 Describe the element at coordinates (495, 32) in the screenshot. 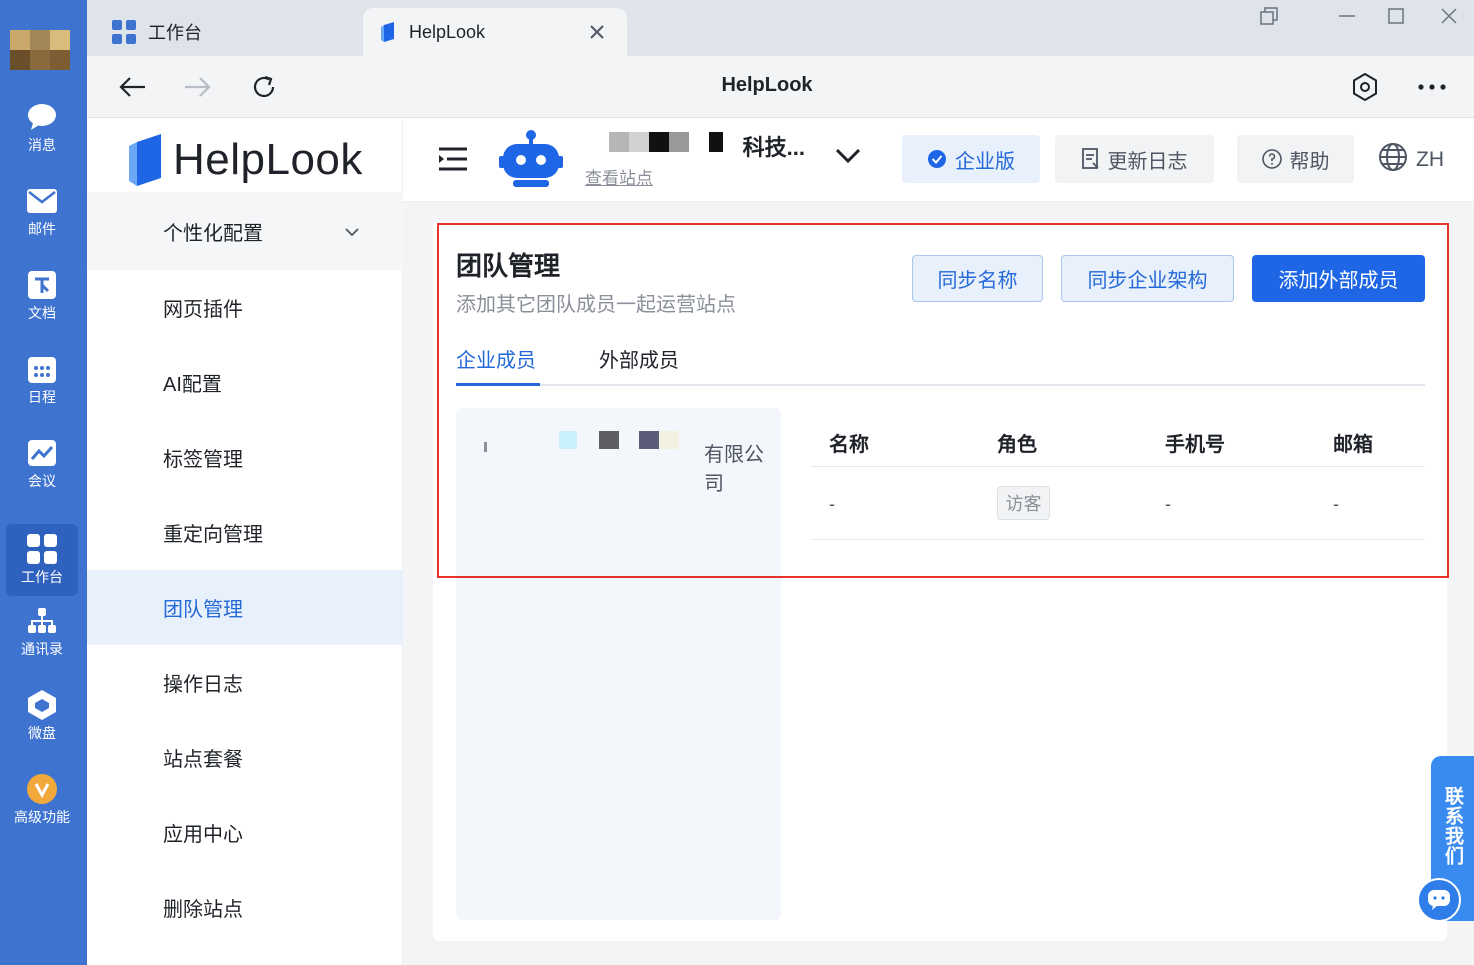

I see `tab-helplook: HelpLook` at that location.